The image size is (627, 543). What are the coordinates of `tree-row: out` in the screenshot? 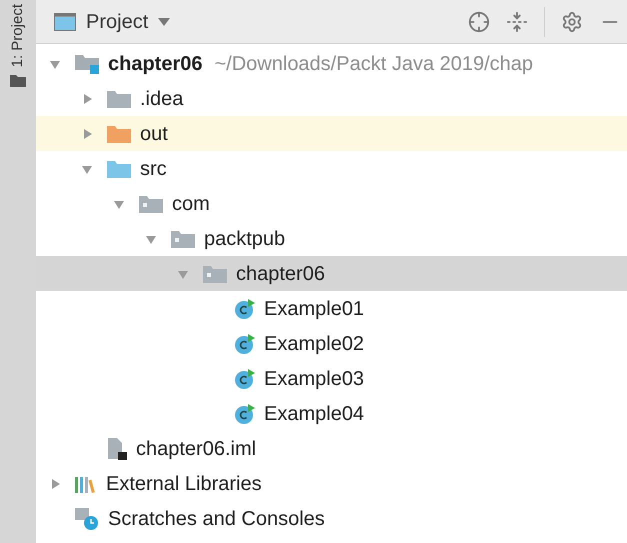 It's located at (331, 133).